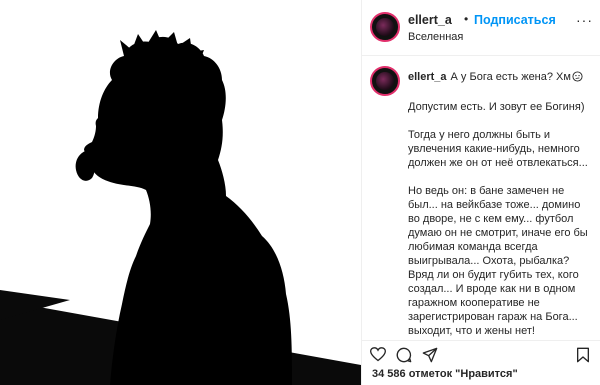 Image resolution: width=600 pixels, height=385 pixels. What do you see at coordinates (435, 37) in the screenshot?
I see `post-location: Вселенная` at bounding box center [435, 37].